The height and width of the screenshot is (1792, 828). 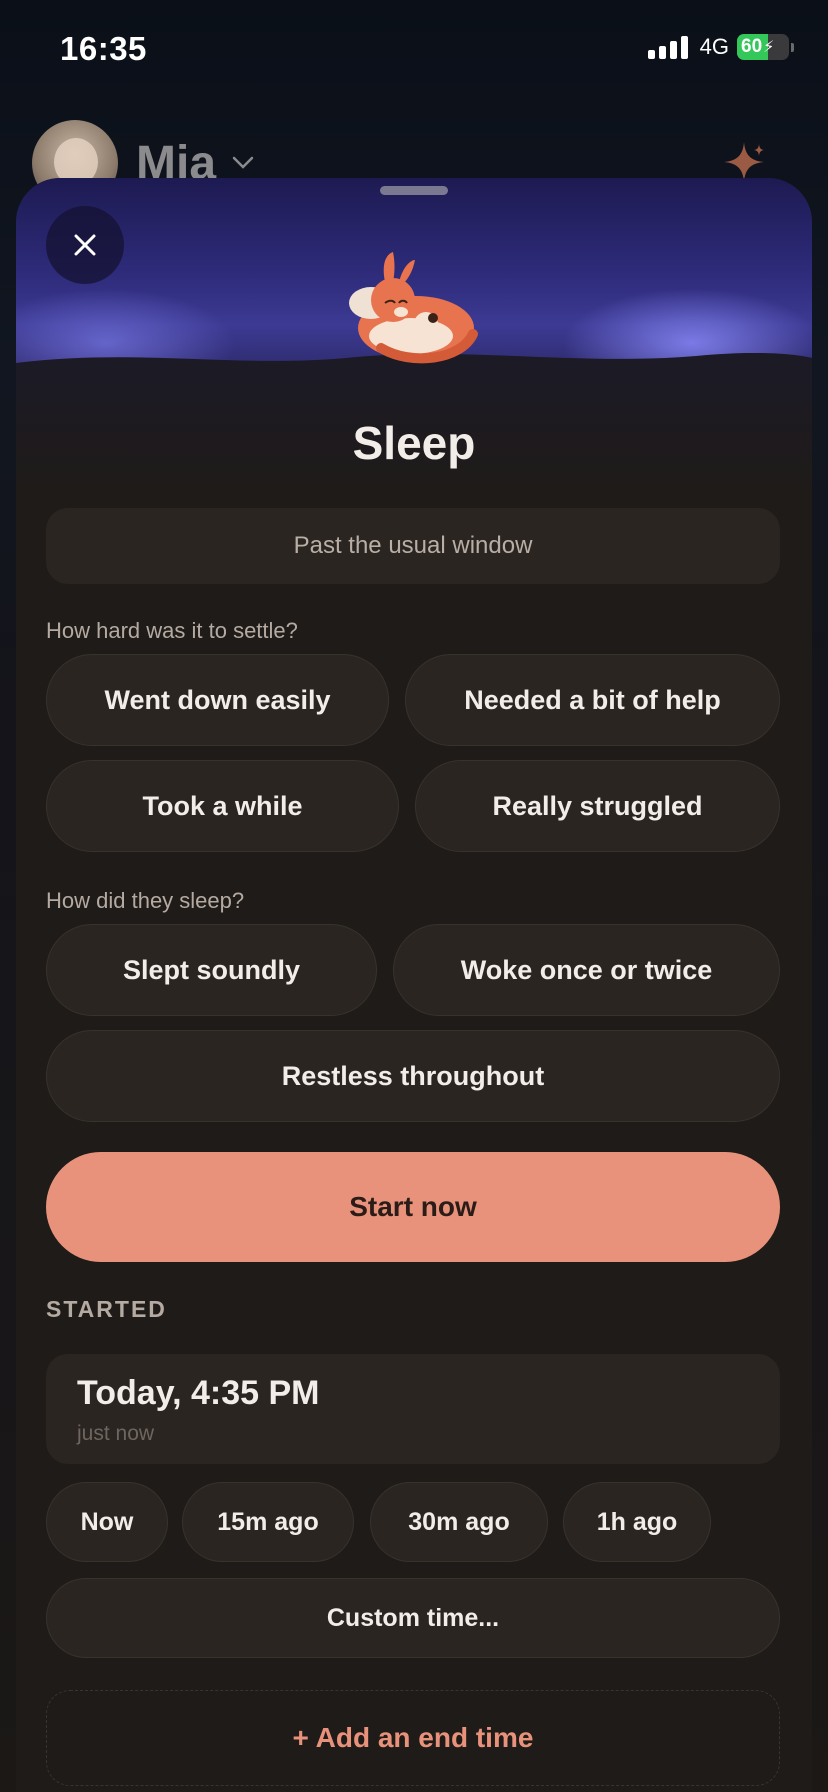 I want to click on settle-question: How hard was it to settle?, so click(x=172, y=630).